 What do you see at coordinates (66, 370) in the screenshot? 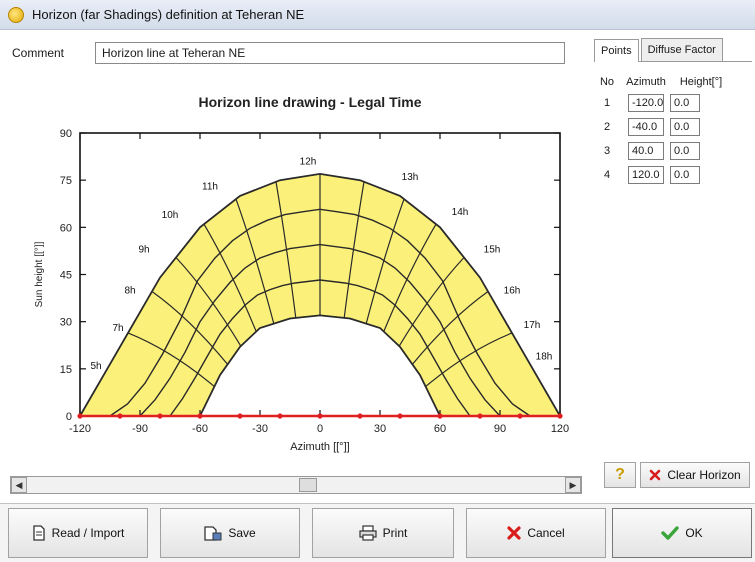
I see `y-tick-label: 15` at bounding box center [66, 370].